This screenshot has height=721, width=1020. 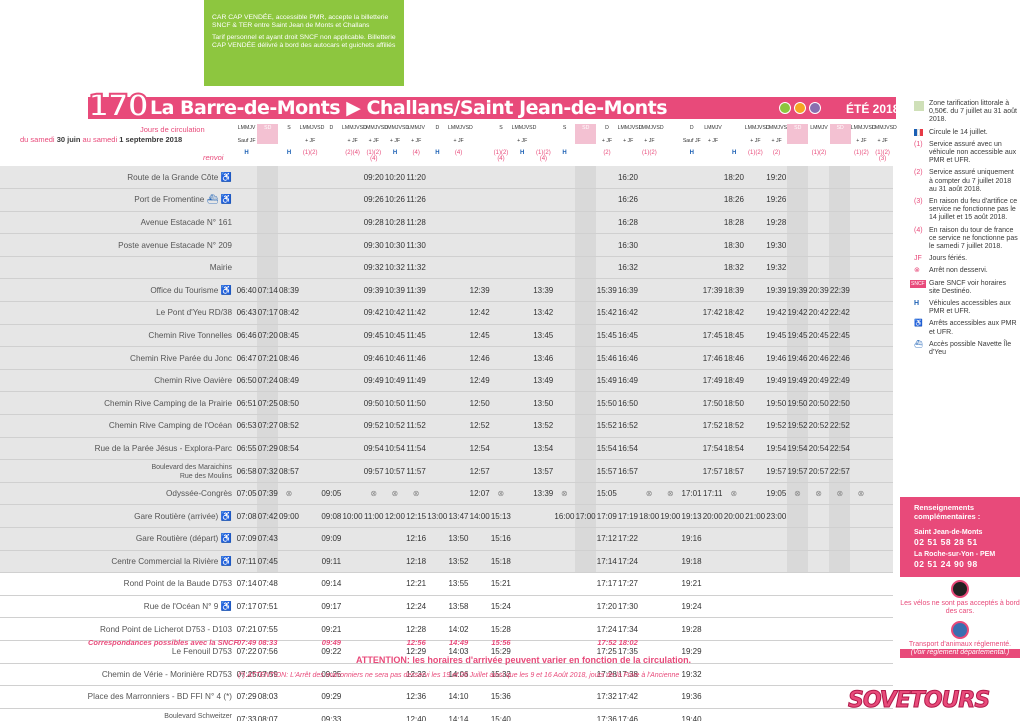 What do you see at coordinates (246, 141) in the screenshot?
I see `note-text: Sauf JF` at bounding box center [246, 141].